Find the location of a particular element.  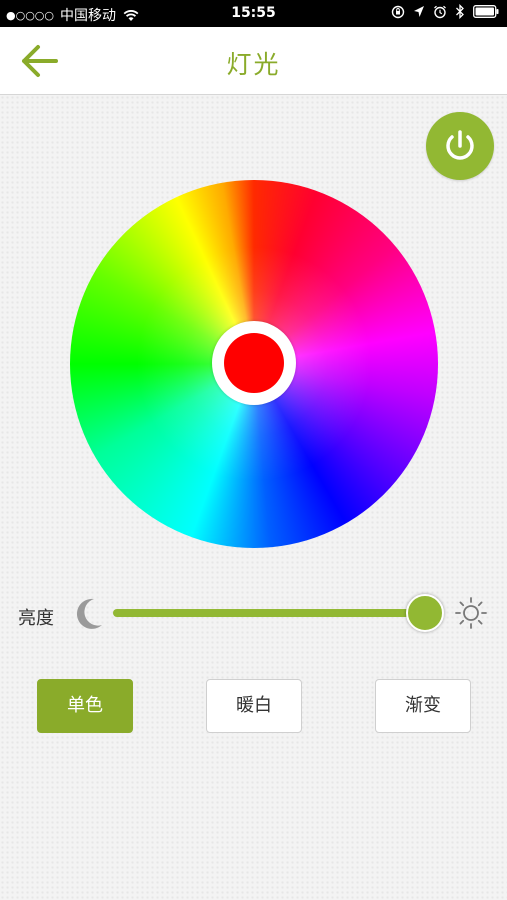

status-right is located at coordinates (445, 11).